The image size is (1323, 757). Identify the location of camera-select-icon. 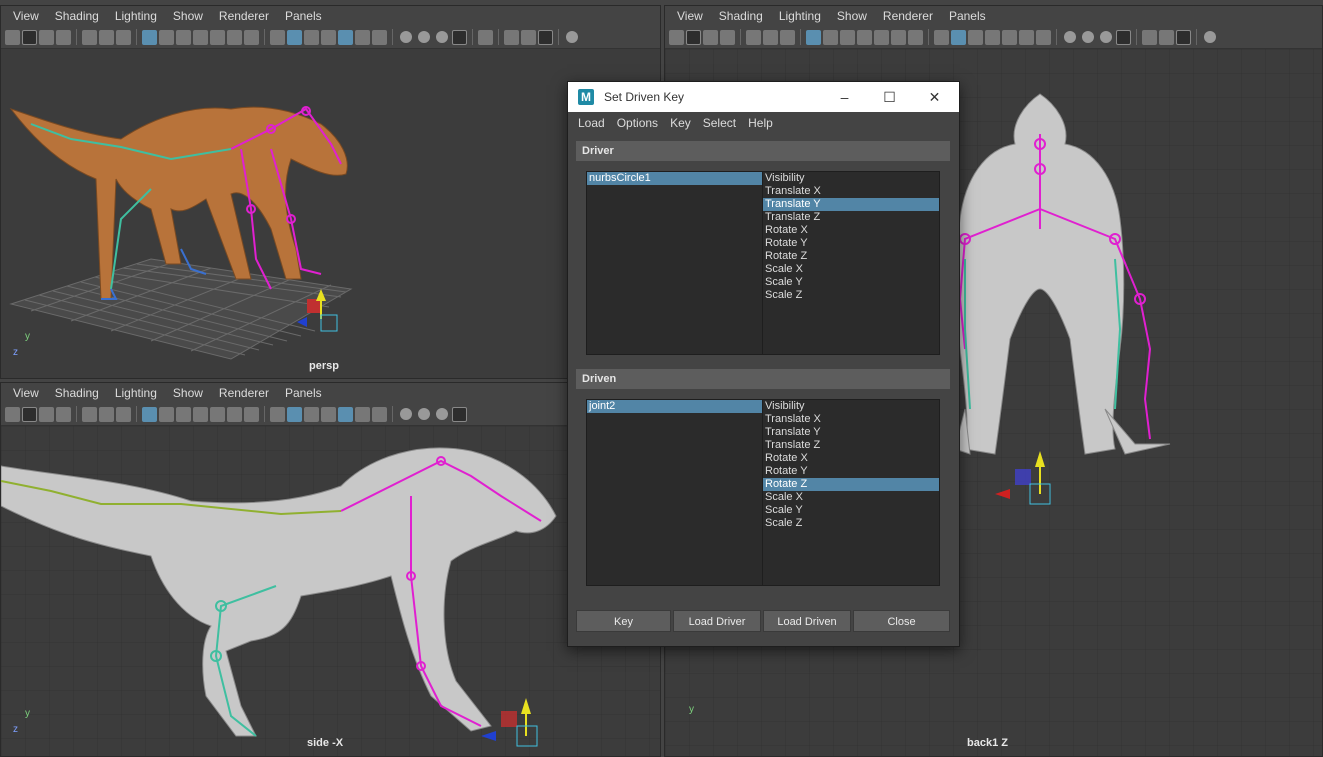
(693, 37).